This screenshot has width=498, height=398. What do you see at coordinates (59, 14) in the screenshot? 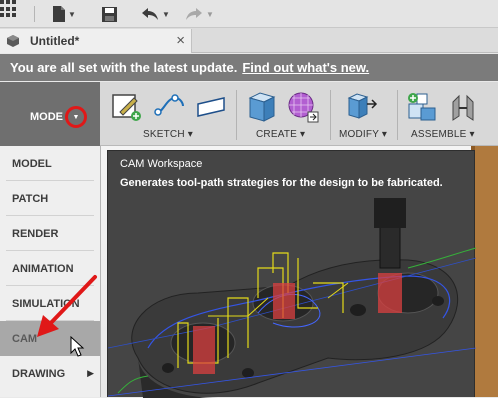
I see `file-icon` at bounding box center [59, 14].